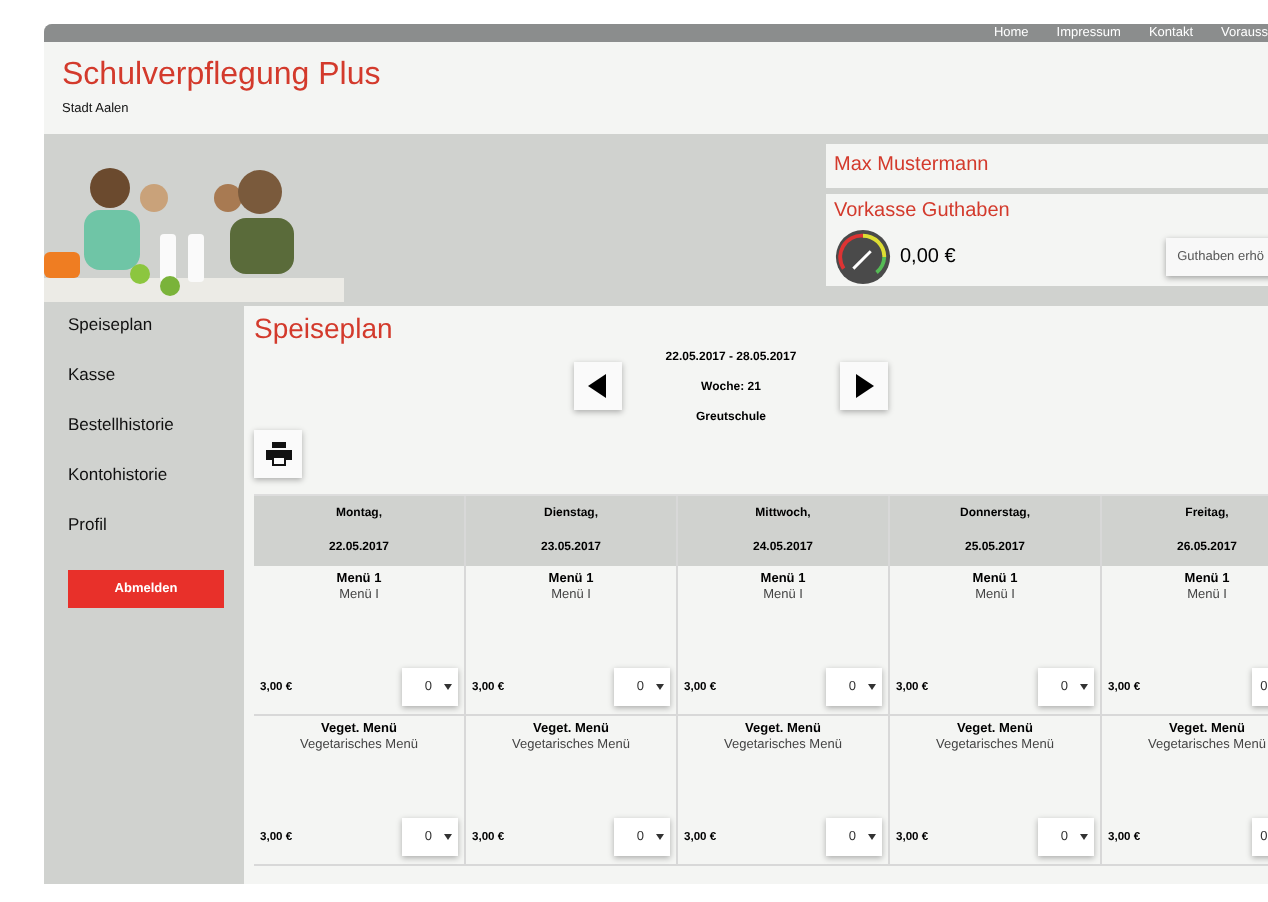  Describe the element at coordinates (323, 328) in the screenshot. I see `page-title: Speiseplan` at that location.